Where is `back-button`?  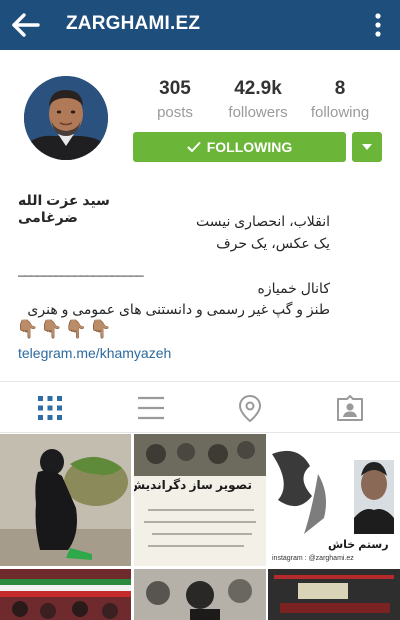 back-button is located at coordinates (26, 25).